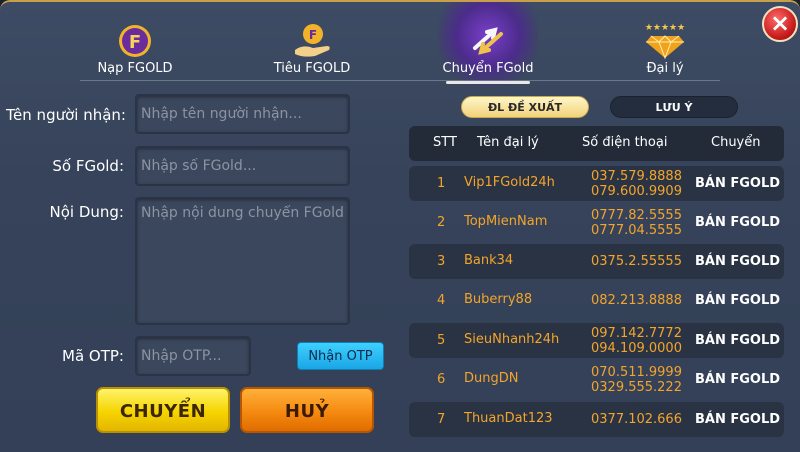 The image size is (800, 452). I want to click on fgold-coin-icon: F, so click(135, 41).